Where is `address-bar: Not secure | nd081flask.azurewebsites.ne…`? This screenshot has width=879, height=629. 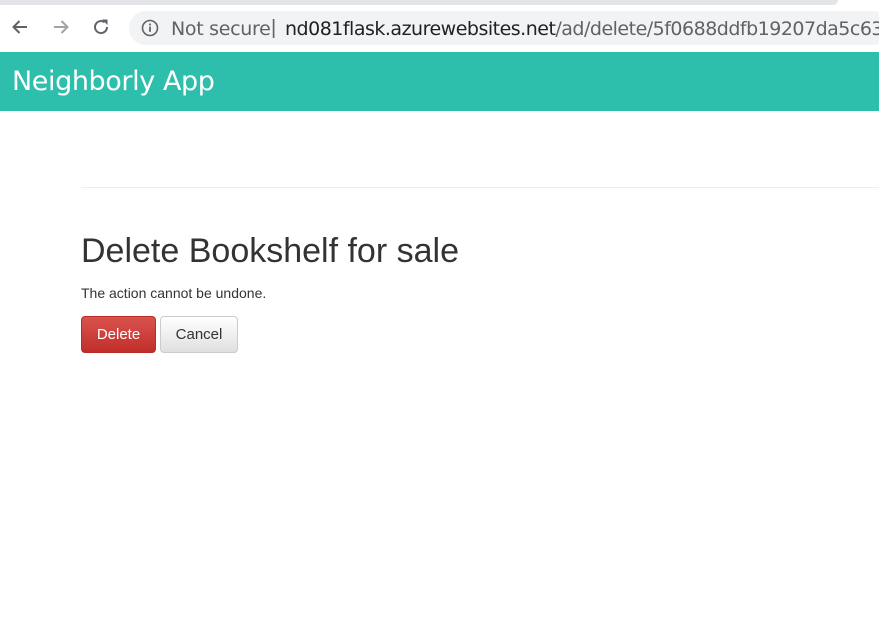
address-bar: Not secure | nd081flask.azurewebsites.ne… is located at coordinates (504, 28).